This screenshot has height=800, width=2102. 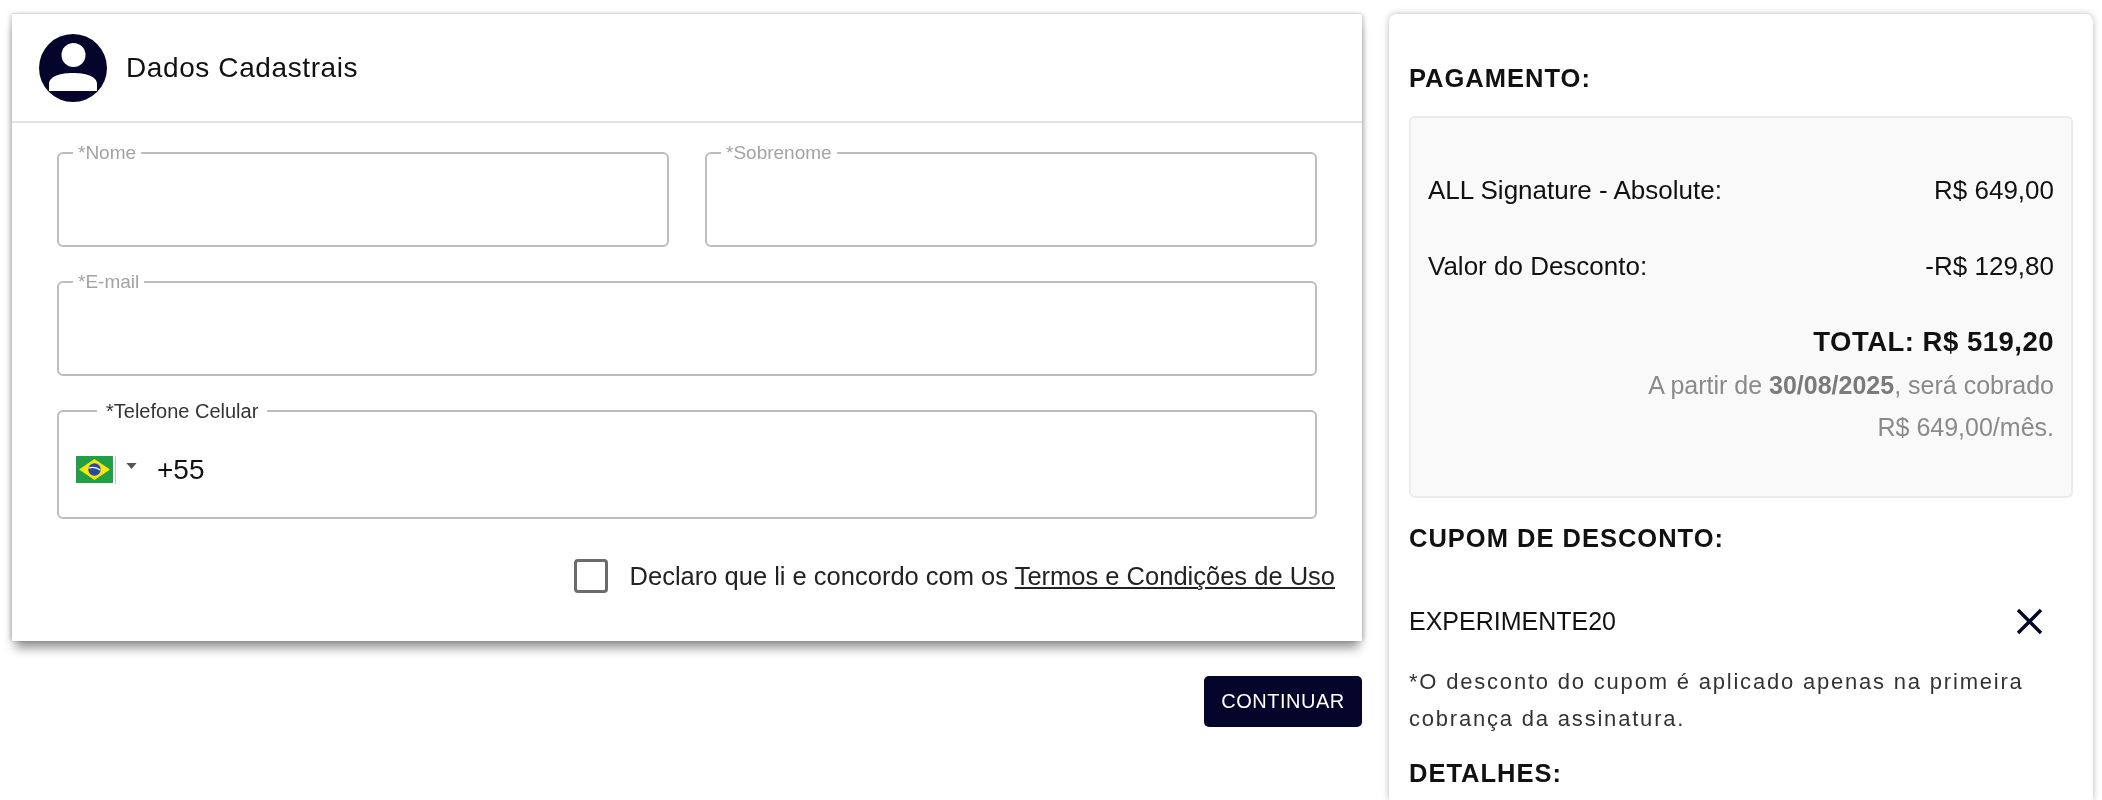 What do you see at coordinates (1283, 701) in the screenshot?
I see `continue-button: CONTINUAR` at bounding box center [1283, 701].